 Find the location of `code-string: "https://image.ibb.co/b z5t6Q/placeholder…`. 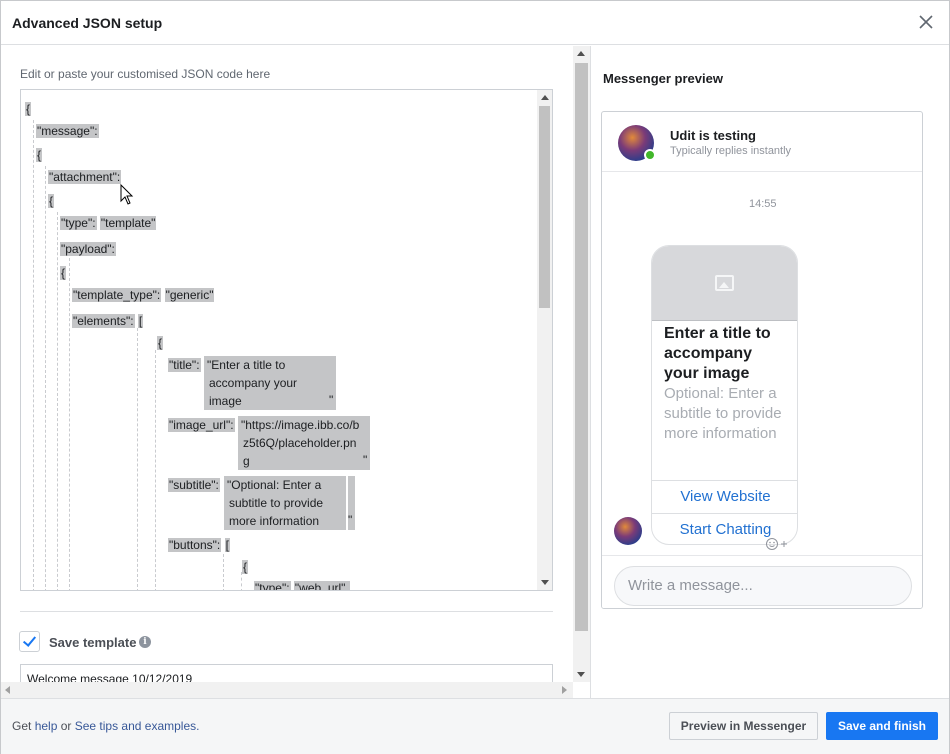

code-string: "https://image.ibb.co/b z5t6Q/placeholder… is located at coordinates (301, 443).